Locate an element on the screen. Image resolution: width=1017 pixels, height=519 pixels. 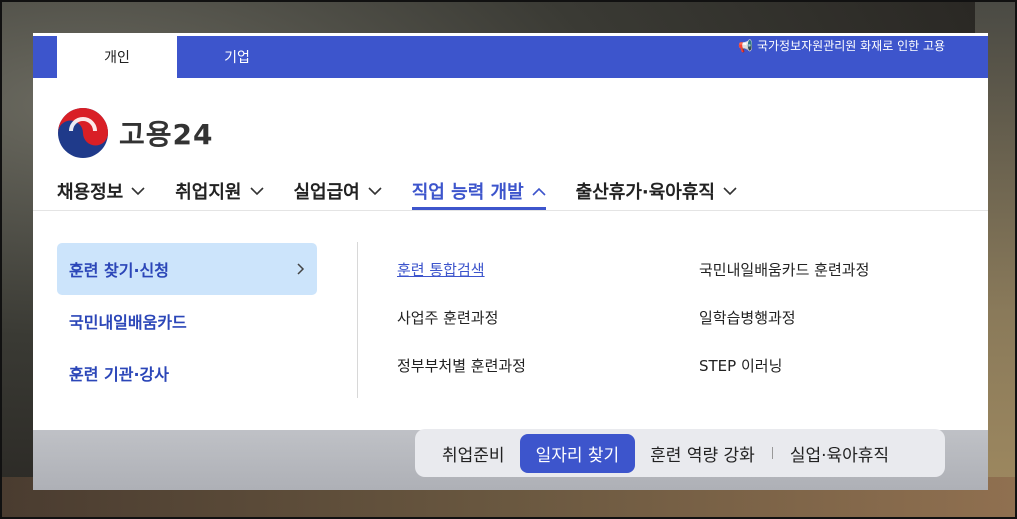
gnb-label: 채용정보 is located at coordinates (90, 192).